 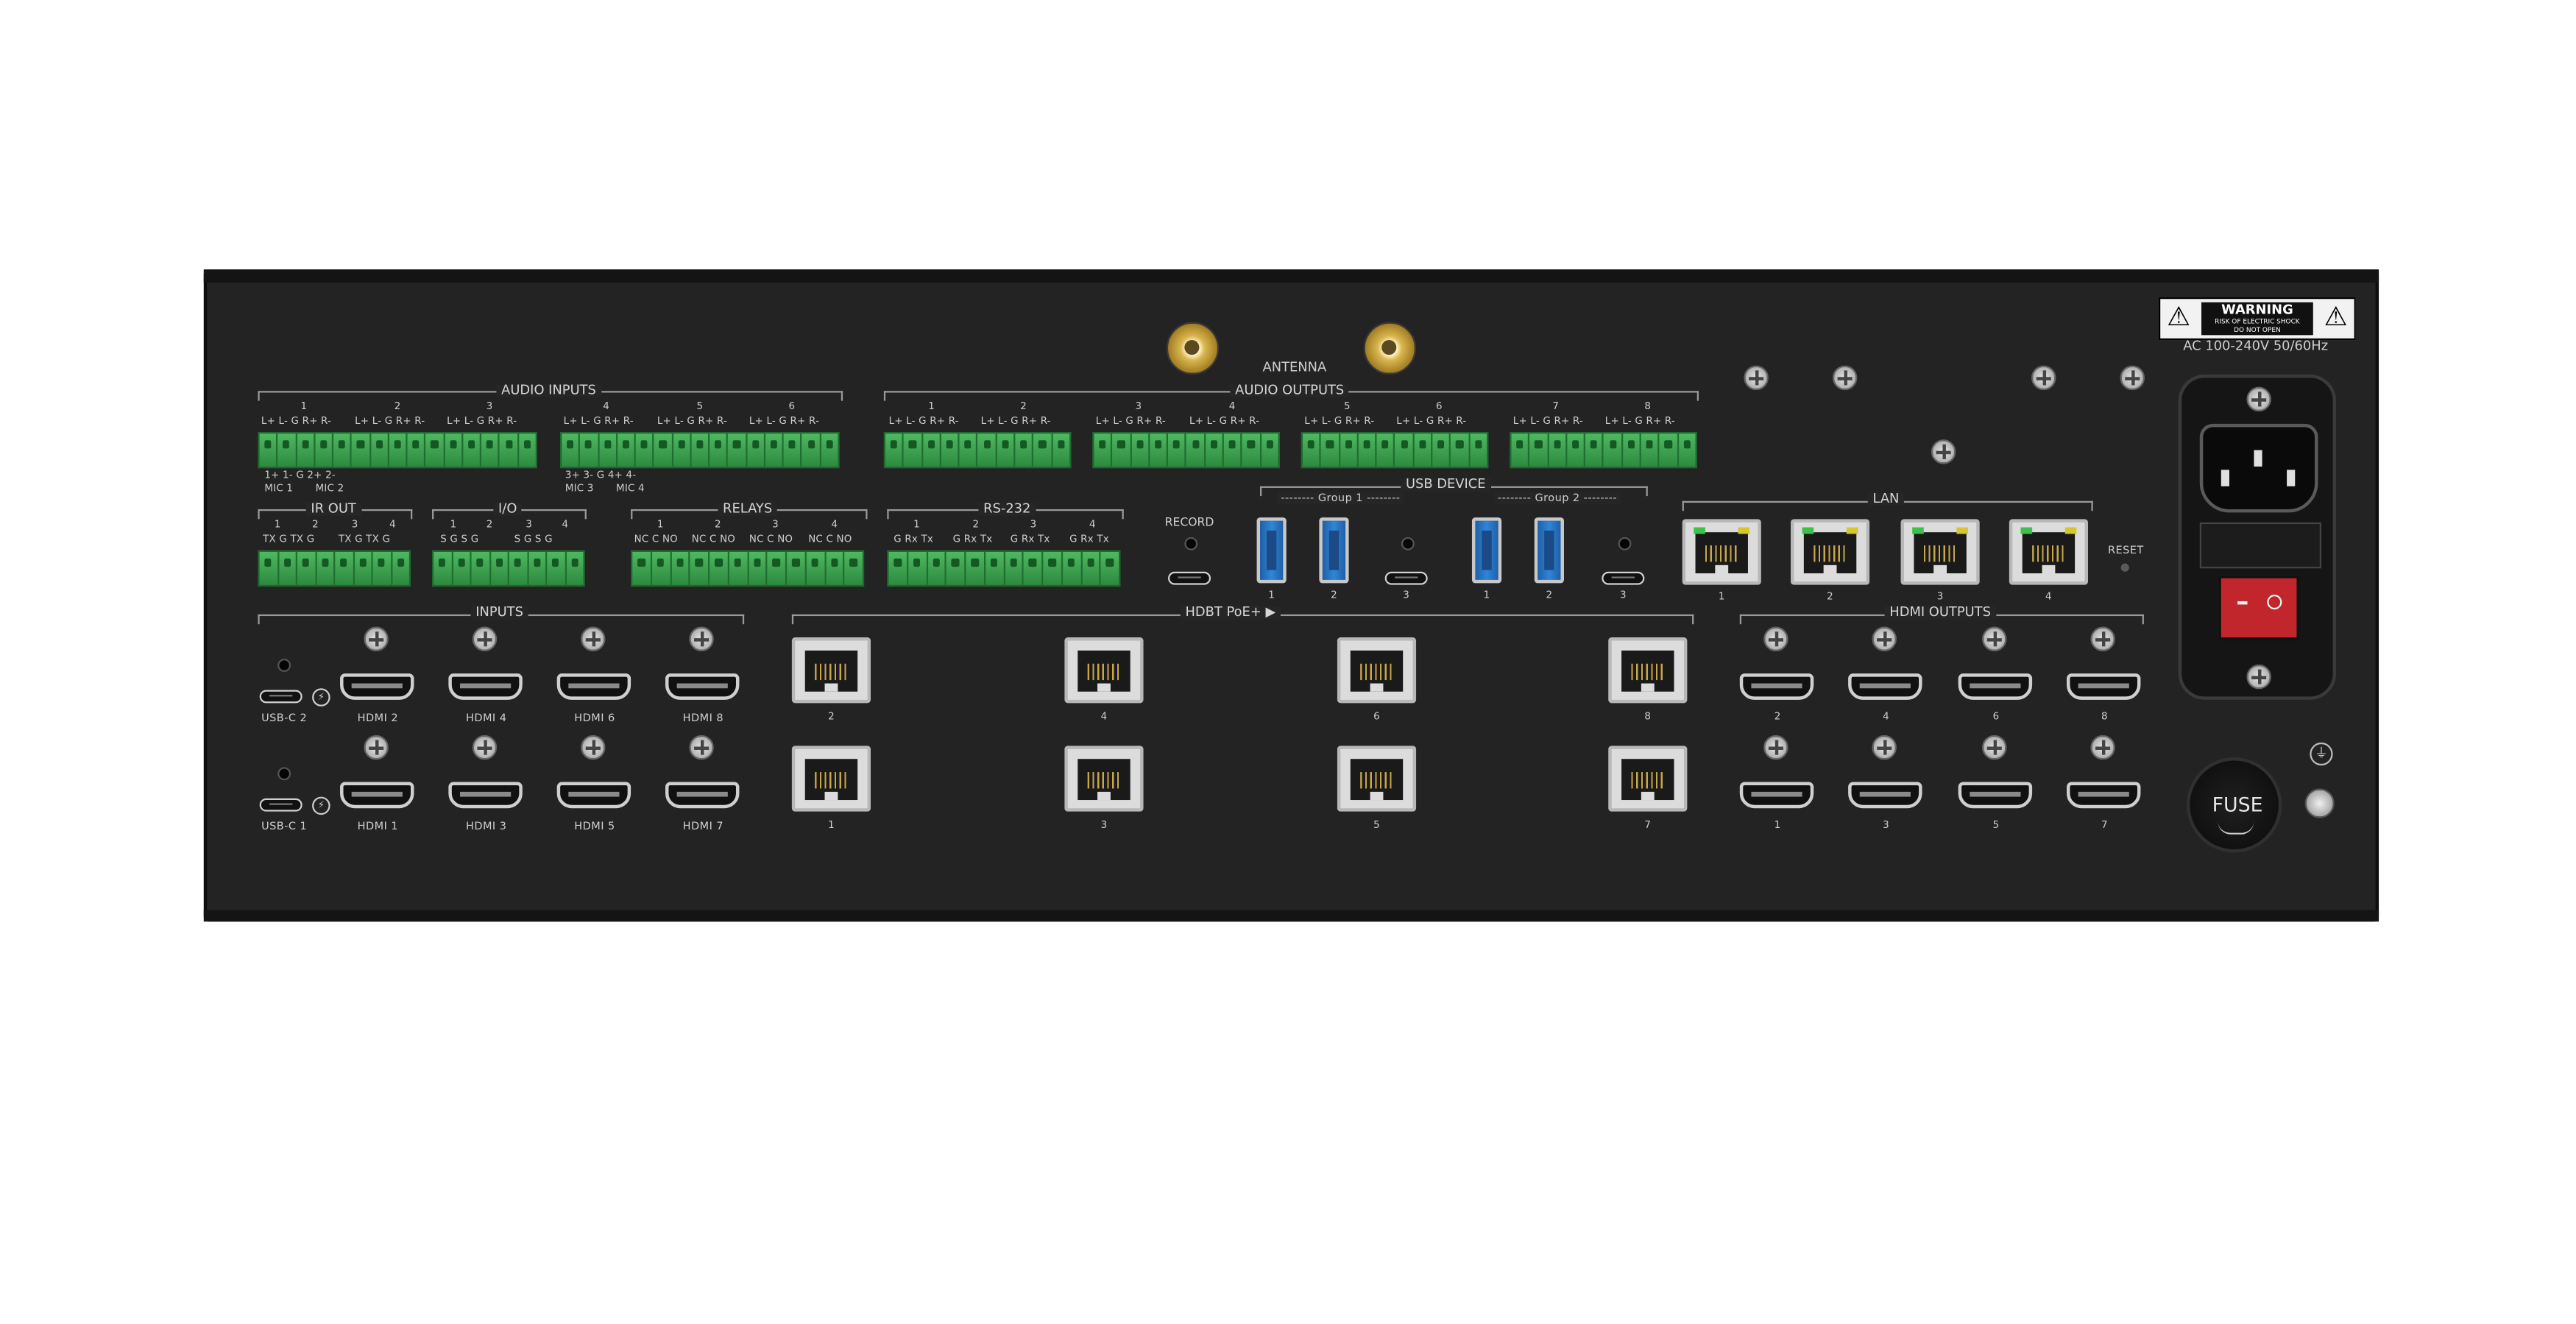 I want to click on record-button-hole, so click(x=1191, y=544).